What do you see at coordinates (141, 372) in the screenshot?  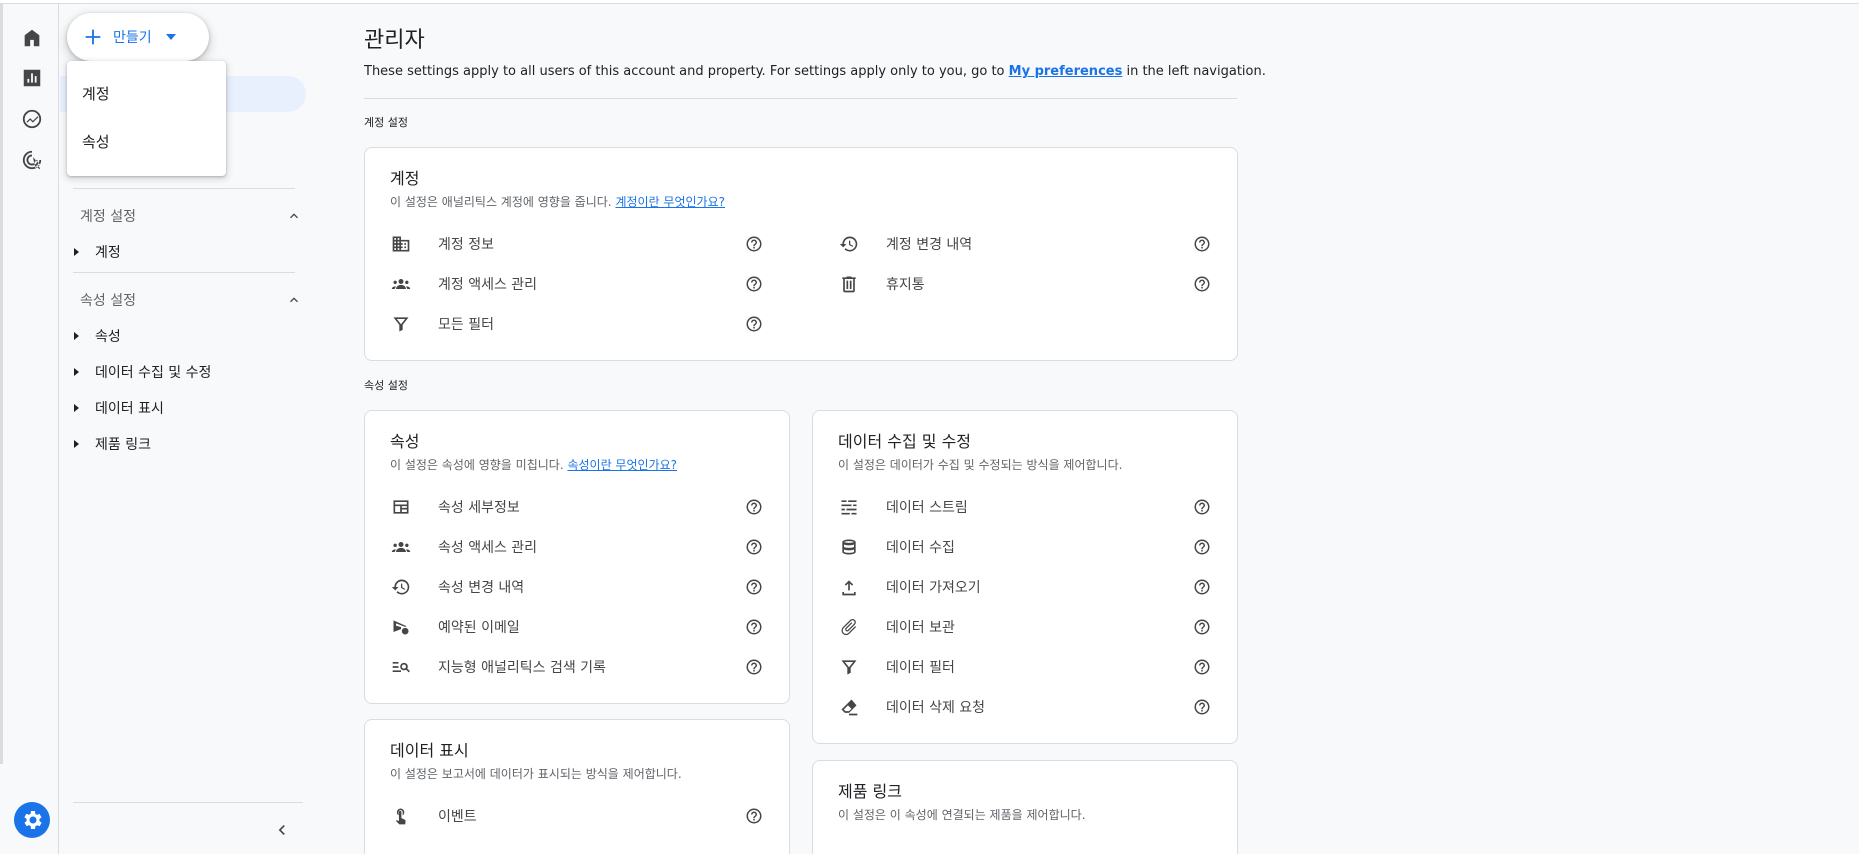 I see `nav-item-data-collection: 데이터 수집 및 수정` at bounding box center [141, 372].